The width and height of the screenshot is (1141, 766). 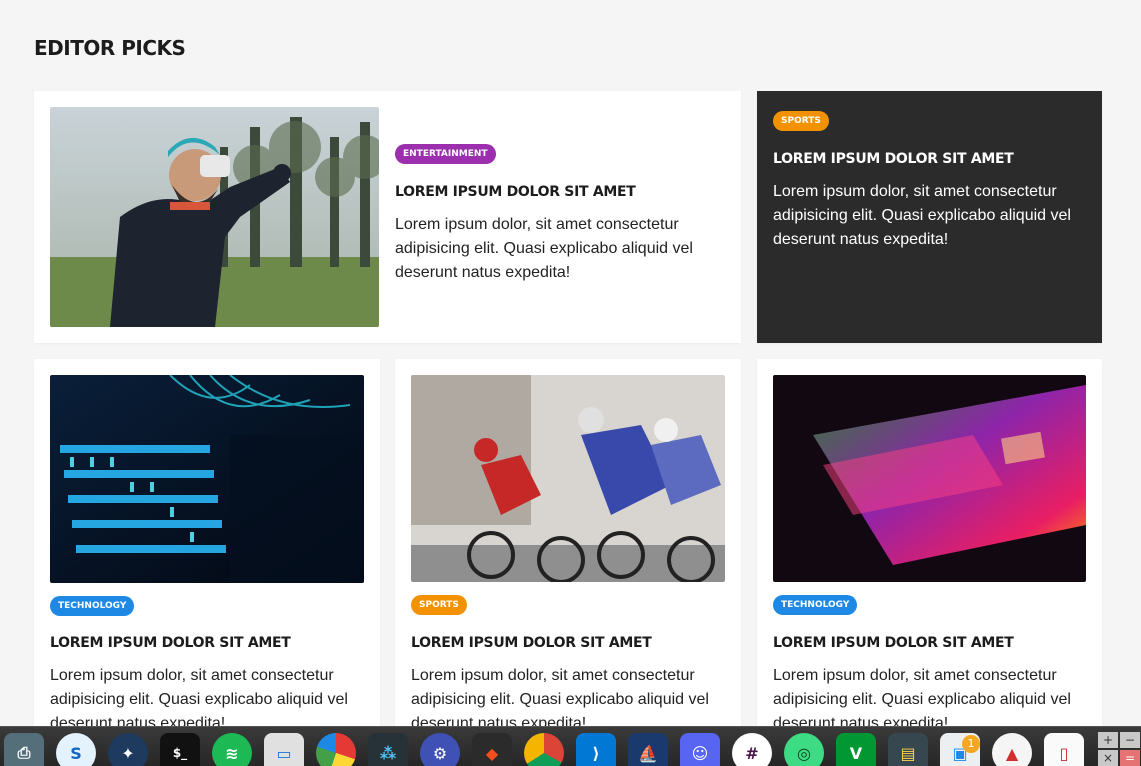 What do you see at coordinates (908, 749) in the screenshot?
I see `monitor-icon: ▤` at bounding box center [908, 749].